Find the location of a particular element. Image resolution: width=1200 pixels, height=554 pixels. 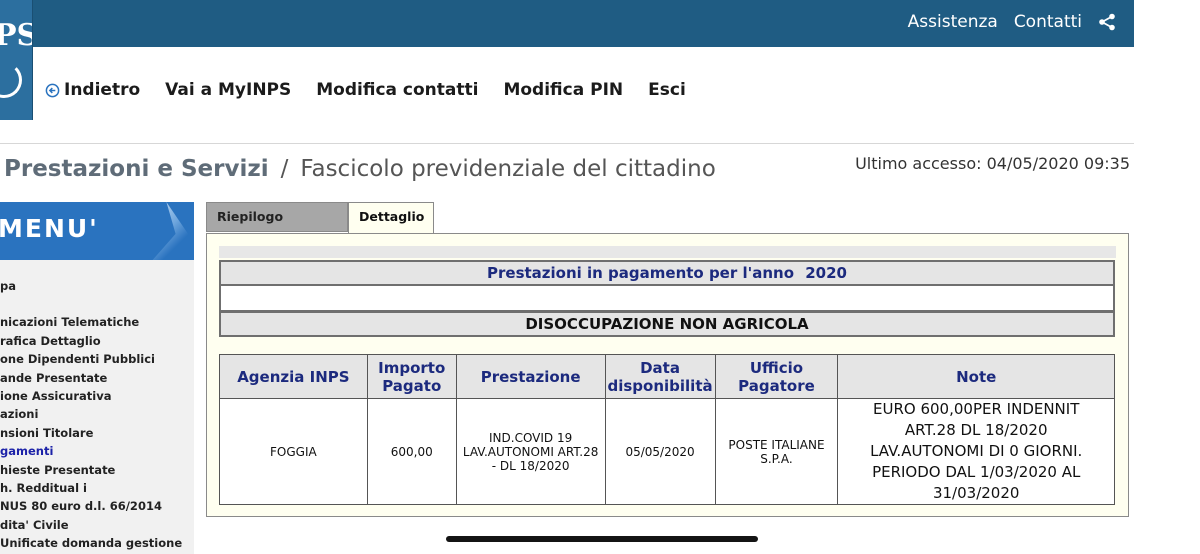

breadcrumb-fascicolo: Fascicolo previdenziale del cittadino is located at coordinates (508, 169).